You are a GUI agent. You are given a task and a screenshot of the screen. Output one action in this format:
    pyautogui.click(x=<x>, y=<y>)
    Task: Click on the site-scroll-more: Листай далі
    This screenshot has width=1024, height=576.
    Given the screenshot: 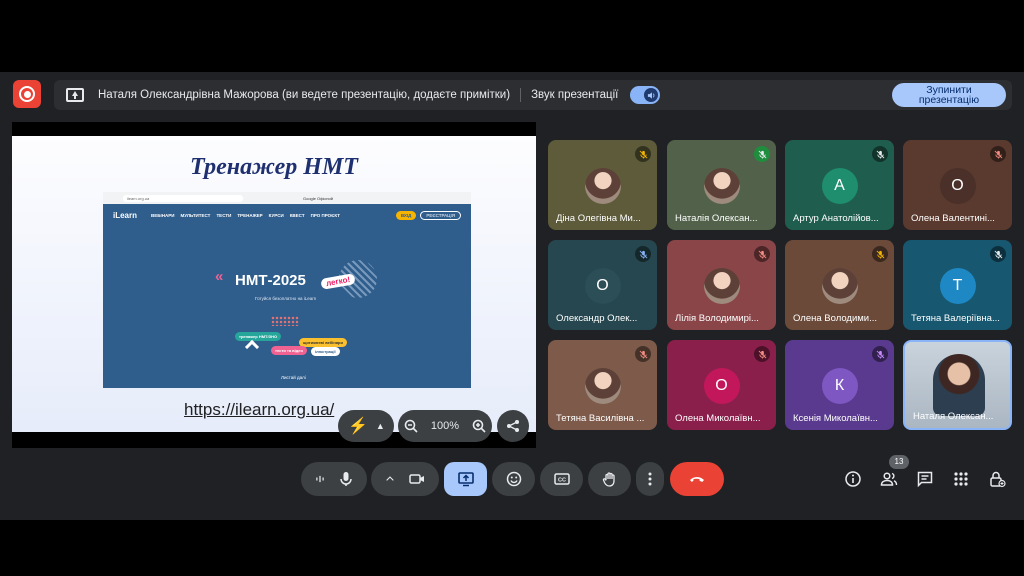 What is the action you would take?
    pyautogui.click(x=293, y=377)
    